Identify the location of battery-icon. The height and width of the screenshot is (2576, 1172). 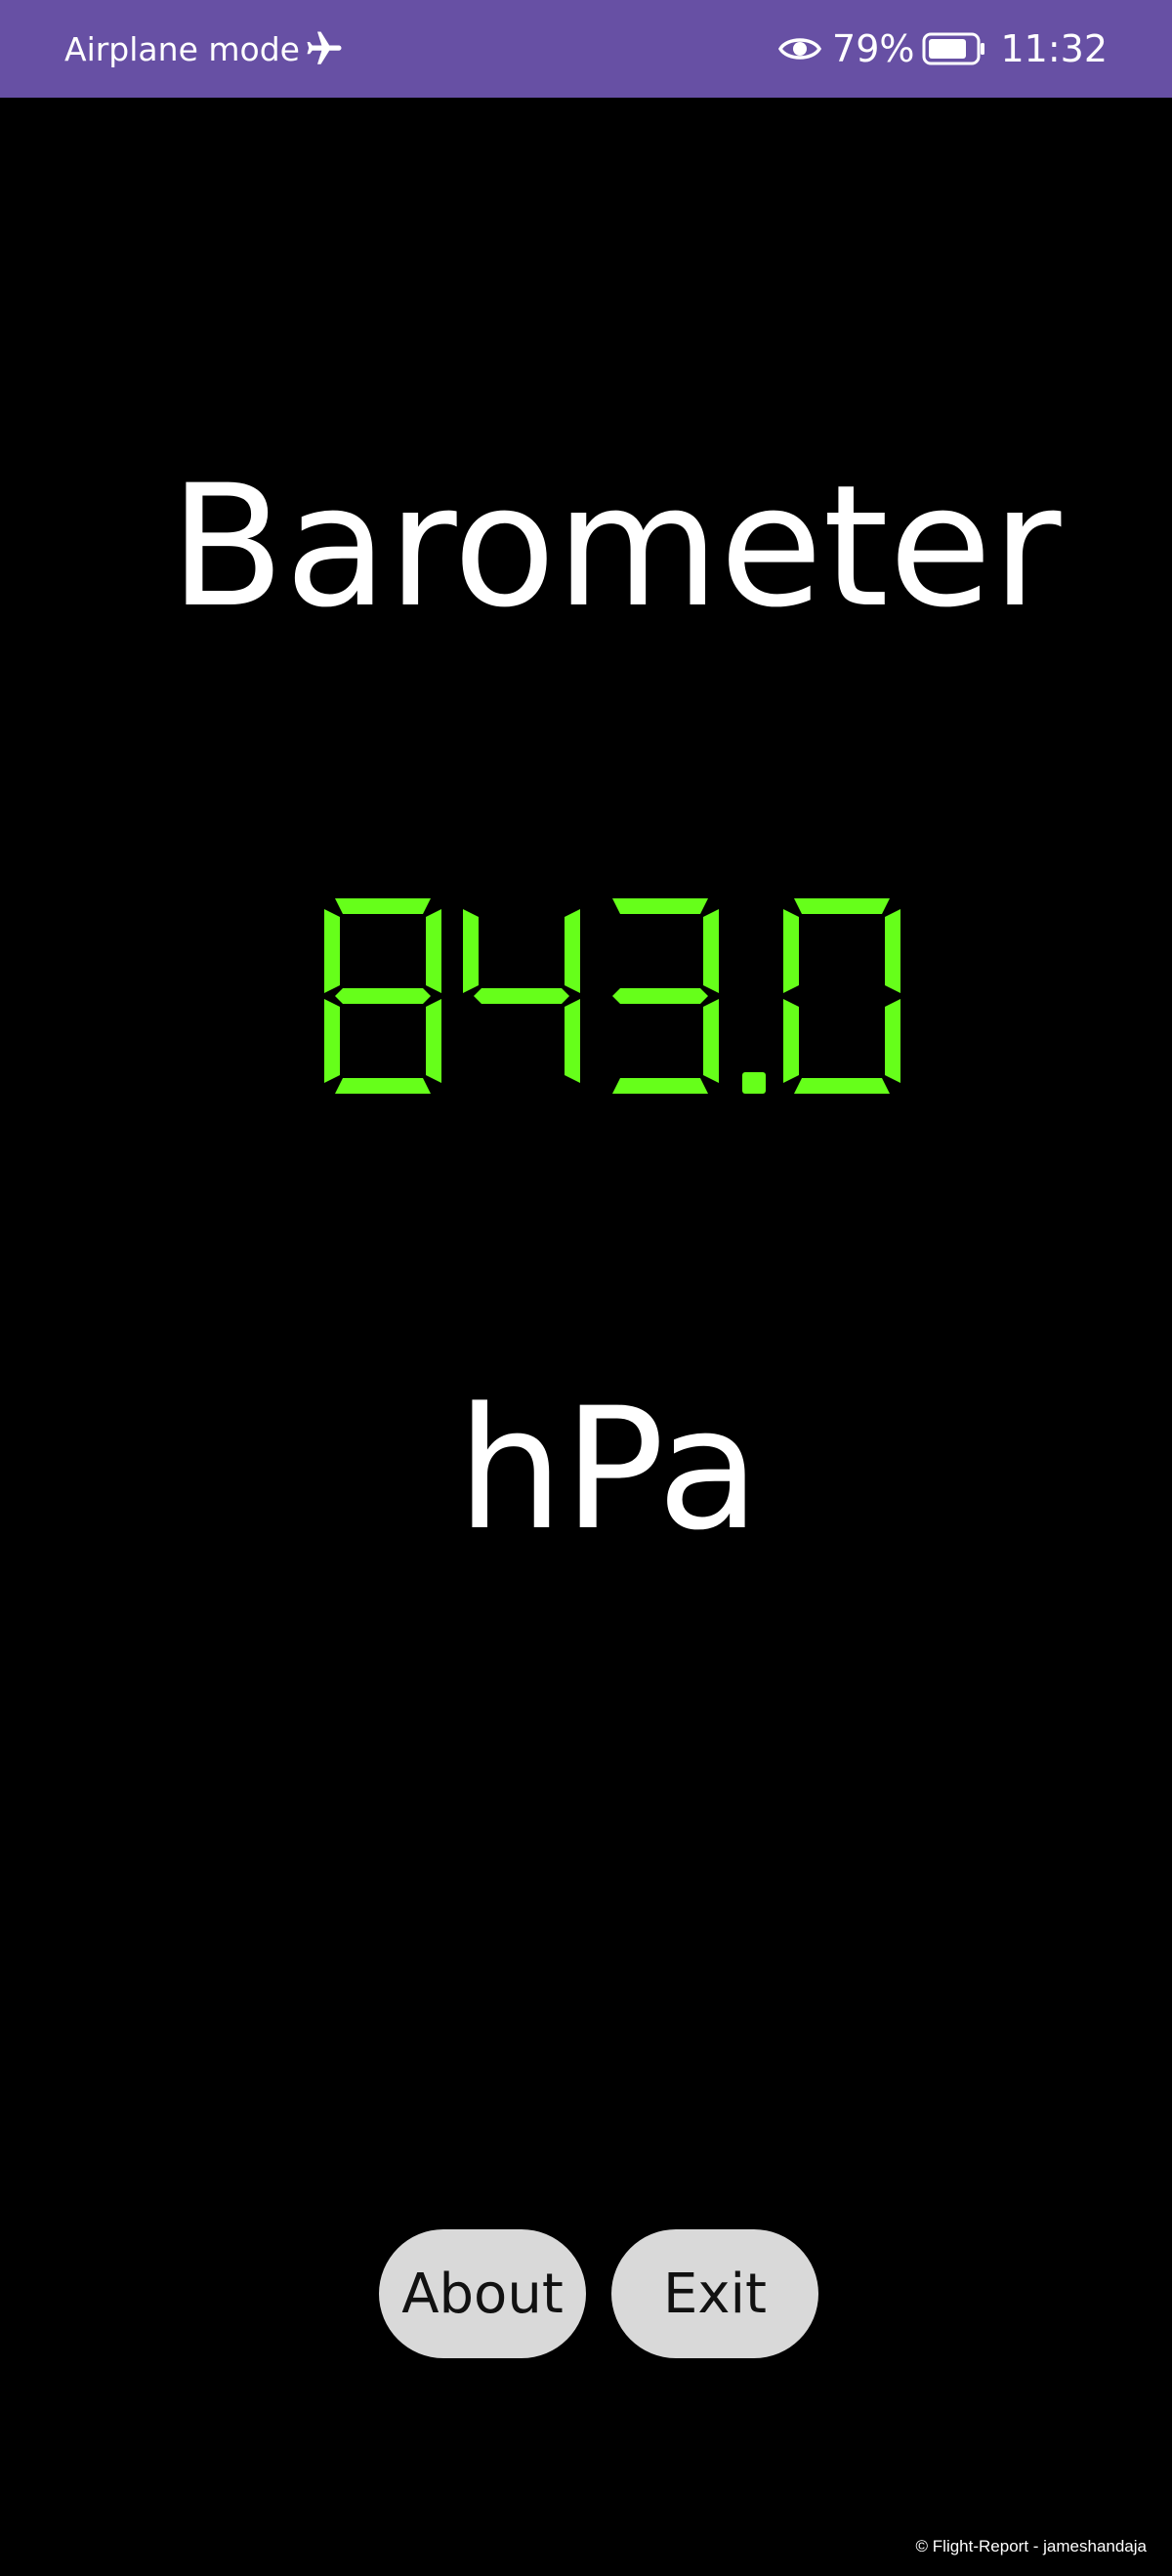
(953, 49).